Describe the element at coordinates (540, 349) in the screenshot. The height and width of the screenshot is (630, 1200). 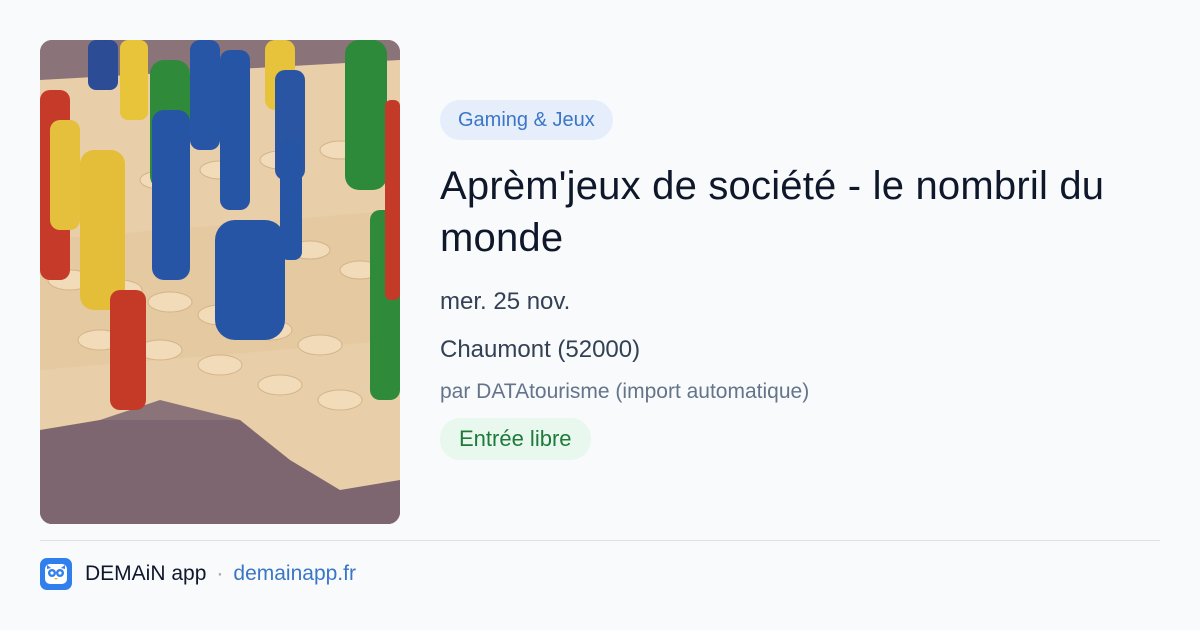
I see `event-location: Chaumont (52000)` at that location.